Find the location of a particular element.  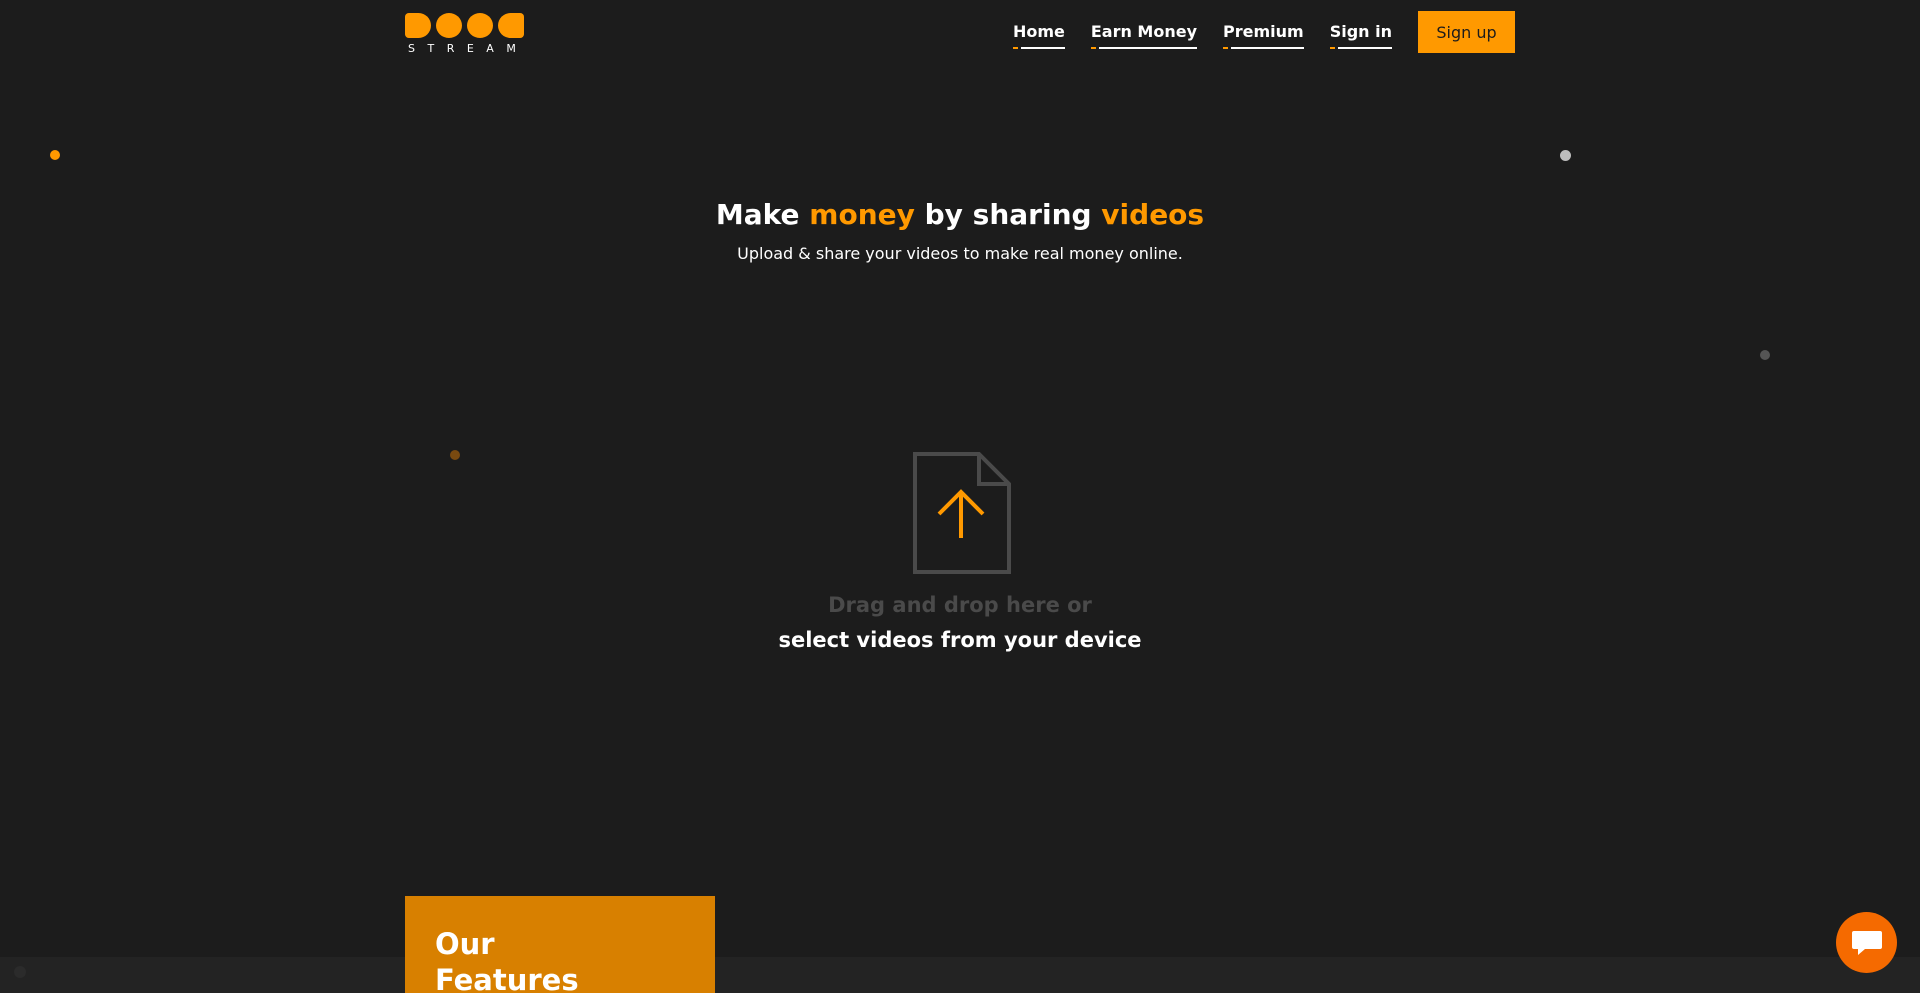

drag-drop-text: Drag and drop here or is located at coordinates (960, 605).